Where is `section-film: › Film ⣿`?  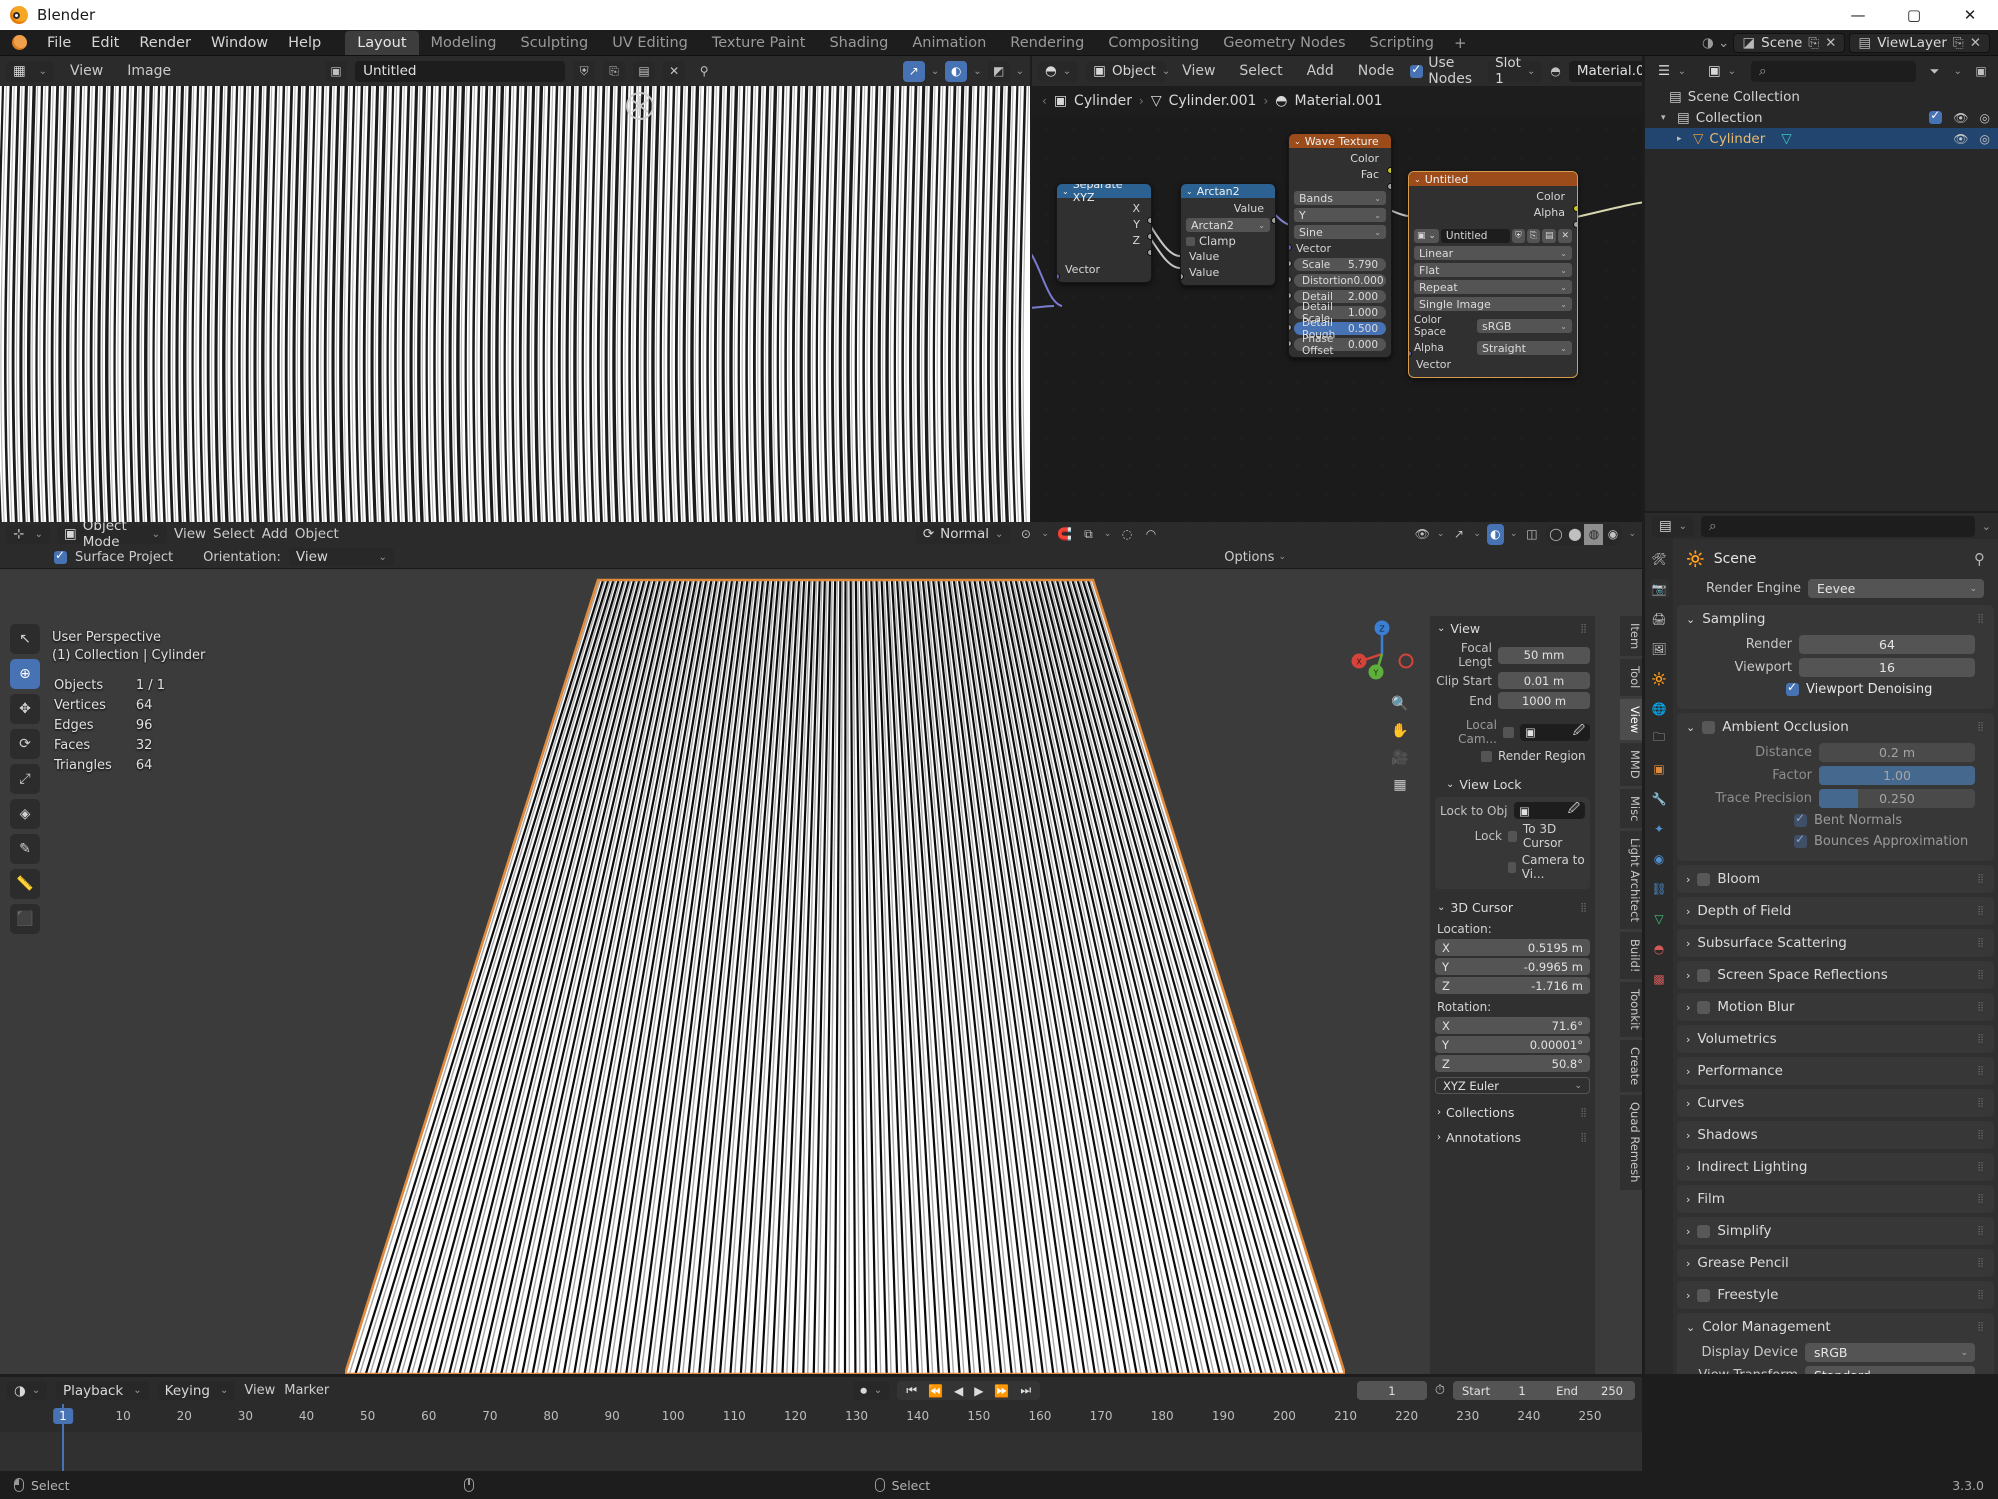 section-film: › Film ⣿ is located at coordinates (1835, 1199).